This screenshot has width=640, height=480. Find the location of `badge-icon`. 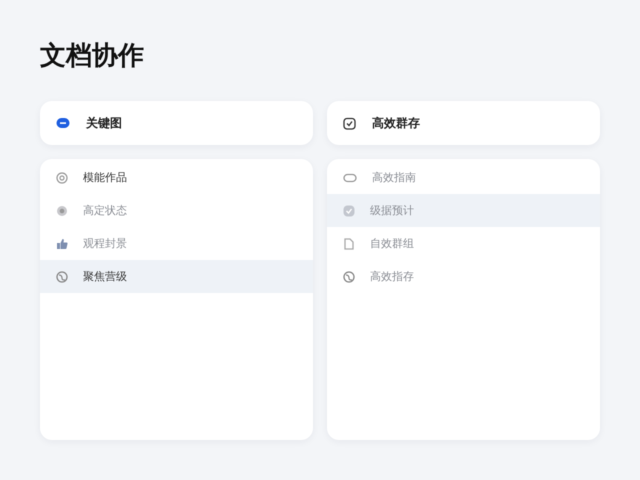

badge-icon is located at coordinates (349, 210).